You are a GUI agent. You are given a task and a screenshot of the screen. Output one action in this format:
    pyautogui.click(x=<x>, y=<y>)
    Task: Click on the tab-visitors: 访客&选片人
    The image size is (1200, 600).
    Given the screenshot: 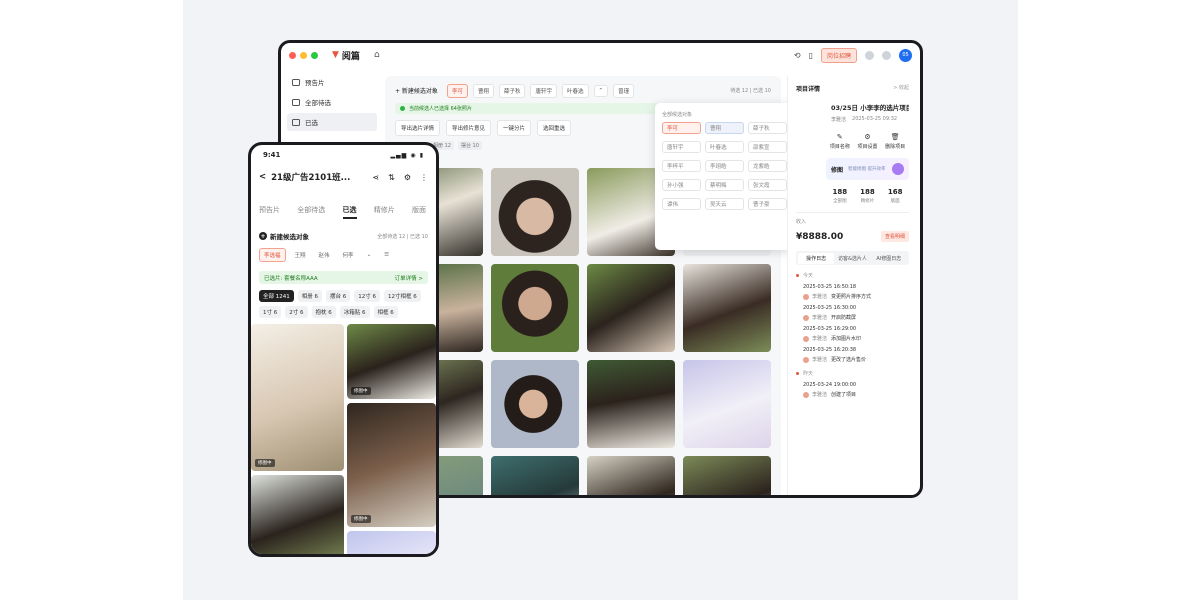 What is the action you would take?
    pyautogui.click(x=852, y=258)
    